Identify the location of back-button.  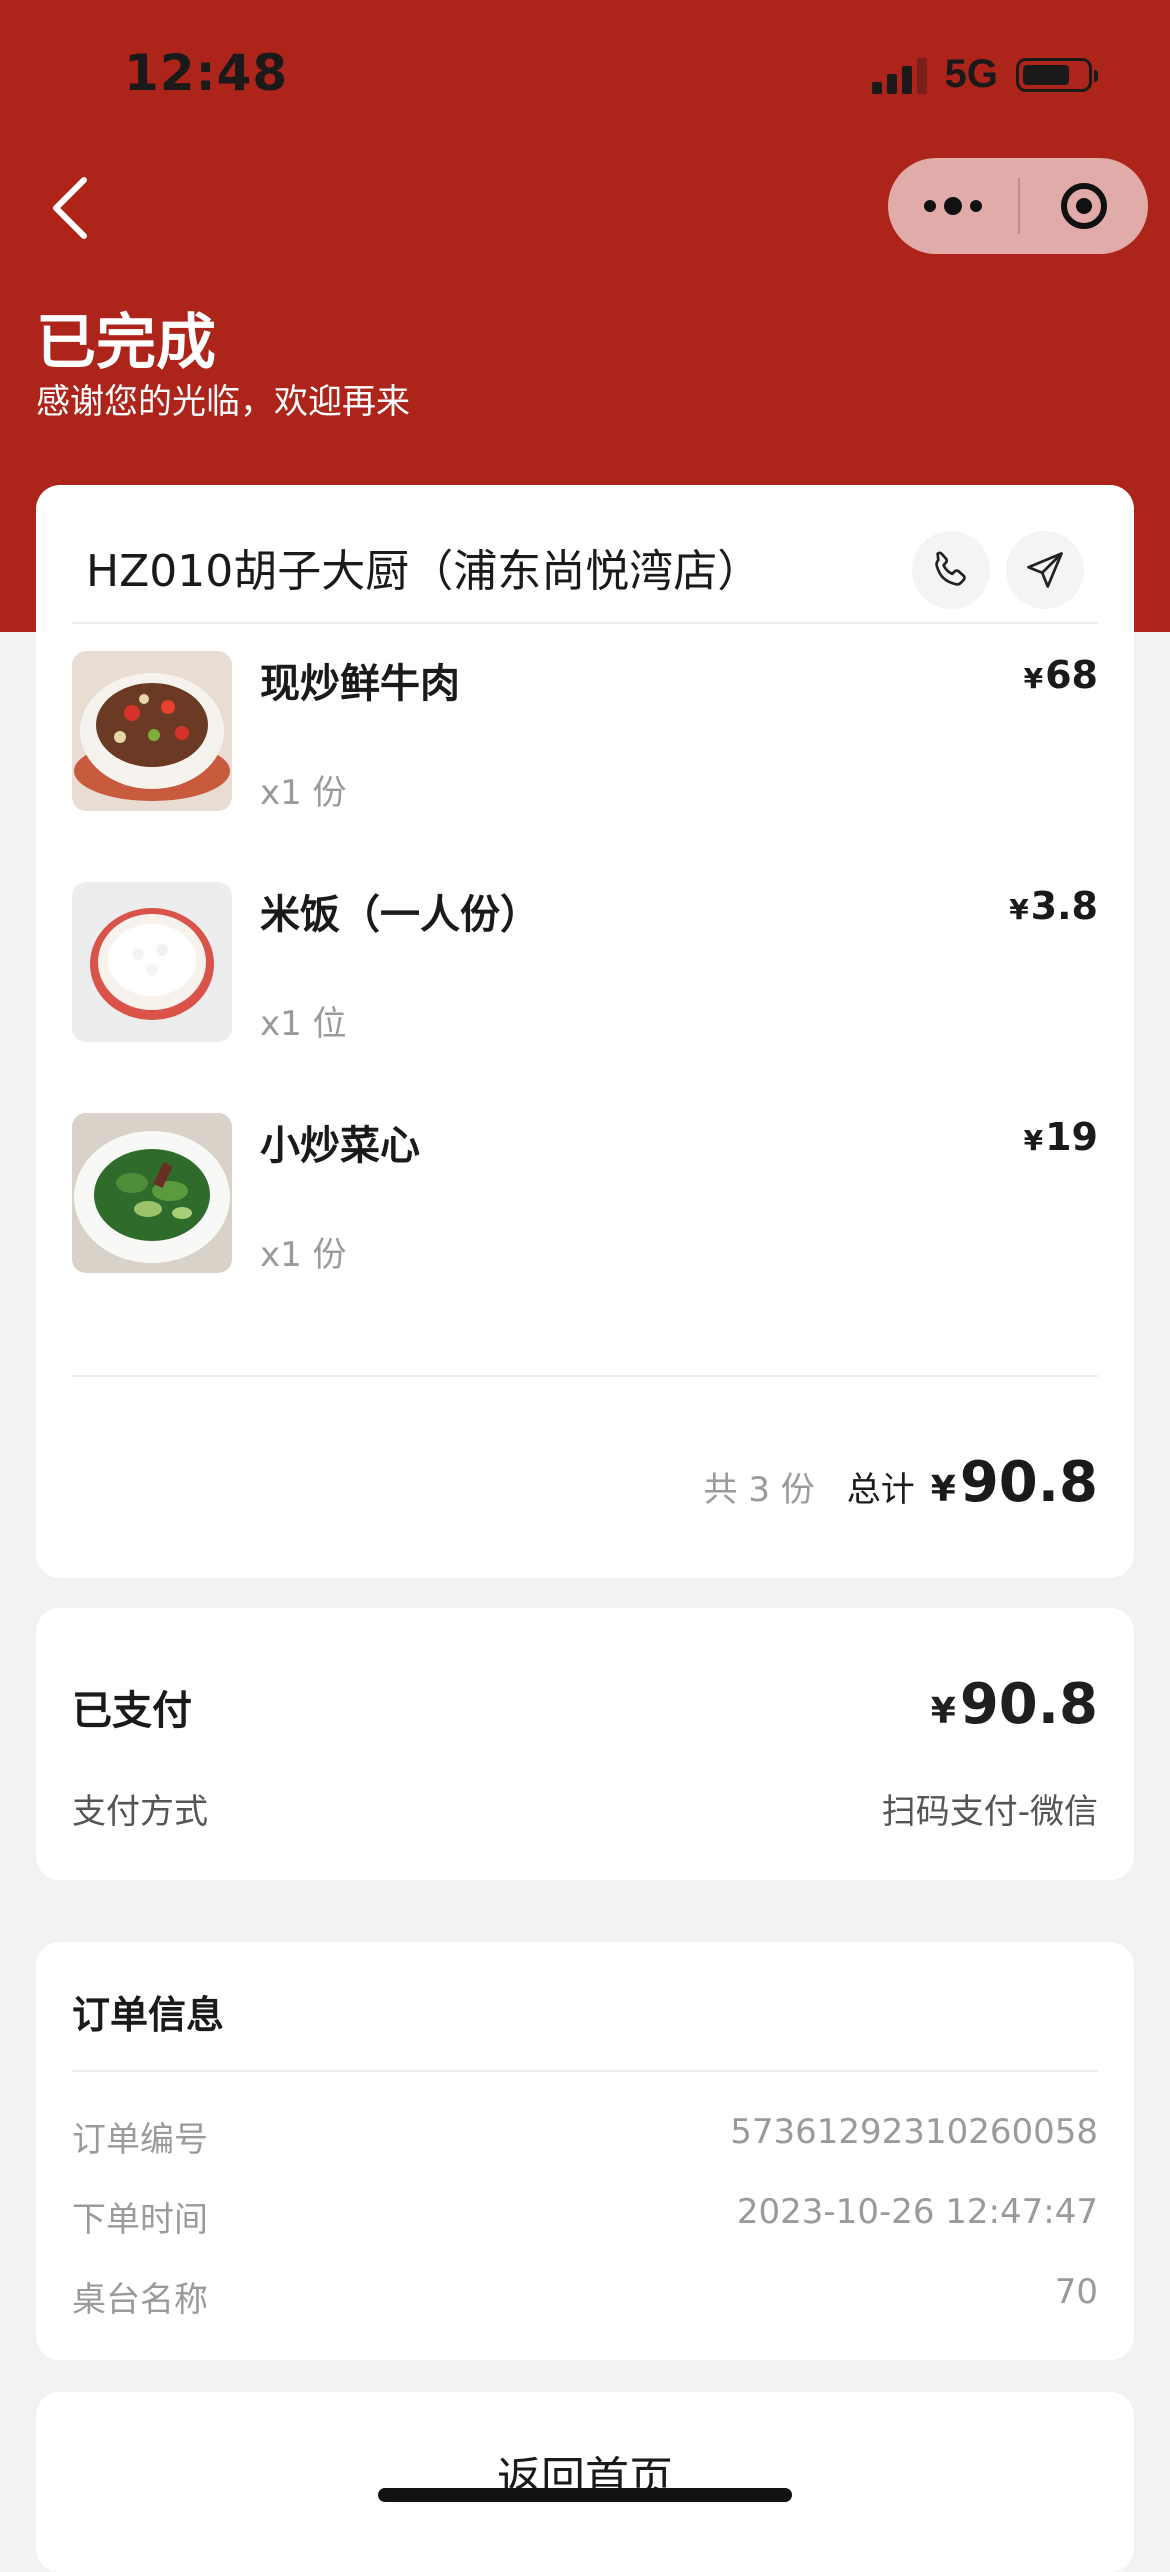
(70, 208).